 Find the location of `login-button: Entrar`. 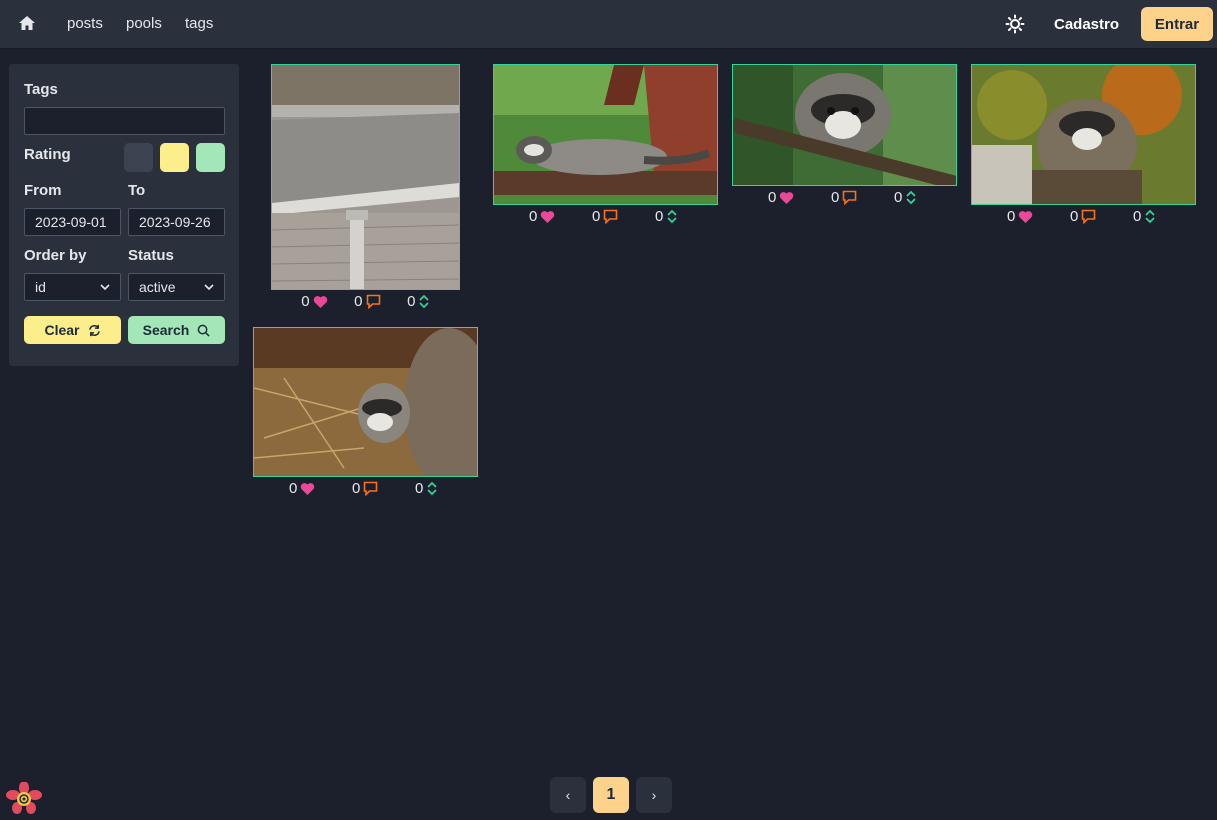

login-button: Entrar is located at coordinates (1177, 24).